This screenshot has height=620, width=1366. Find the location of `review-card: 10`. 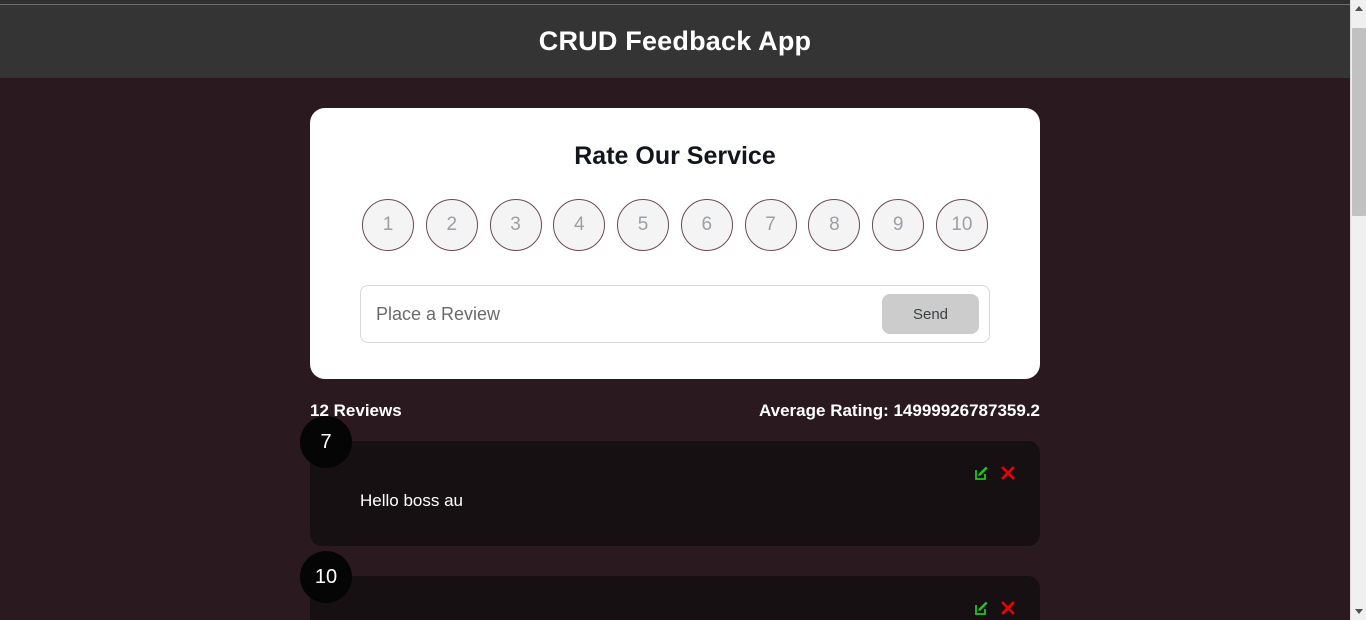

review-card: 10 is located at coordinates (670, 585).